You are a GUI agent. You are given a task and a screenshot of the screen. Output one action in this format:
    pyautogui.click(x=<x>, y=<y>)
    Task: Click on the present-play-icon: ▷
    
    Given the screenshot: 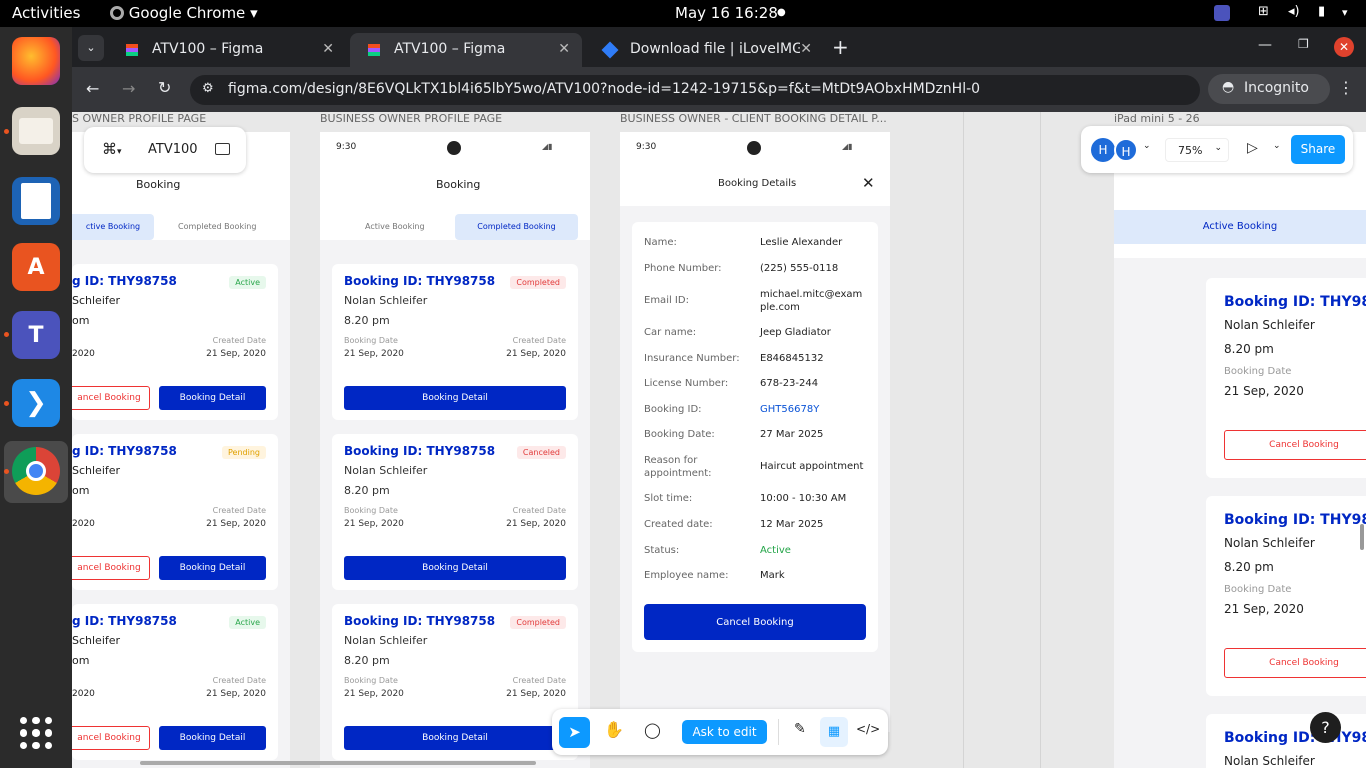 What is the action you would take?
    pyautogui.click(x=1252, y=148)
    